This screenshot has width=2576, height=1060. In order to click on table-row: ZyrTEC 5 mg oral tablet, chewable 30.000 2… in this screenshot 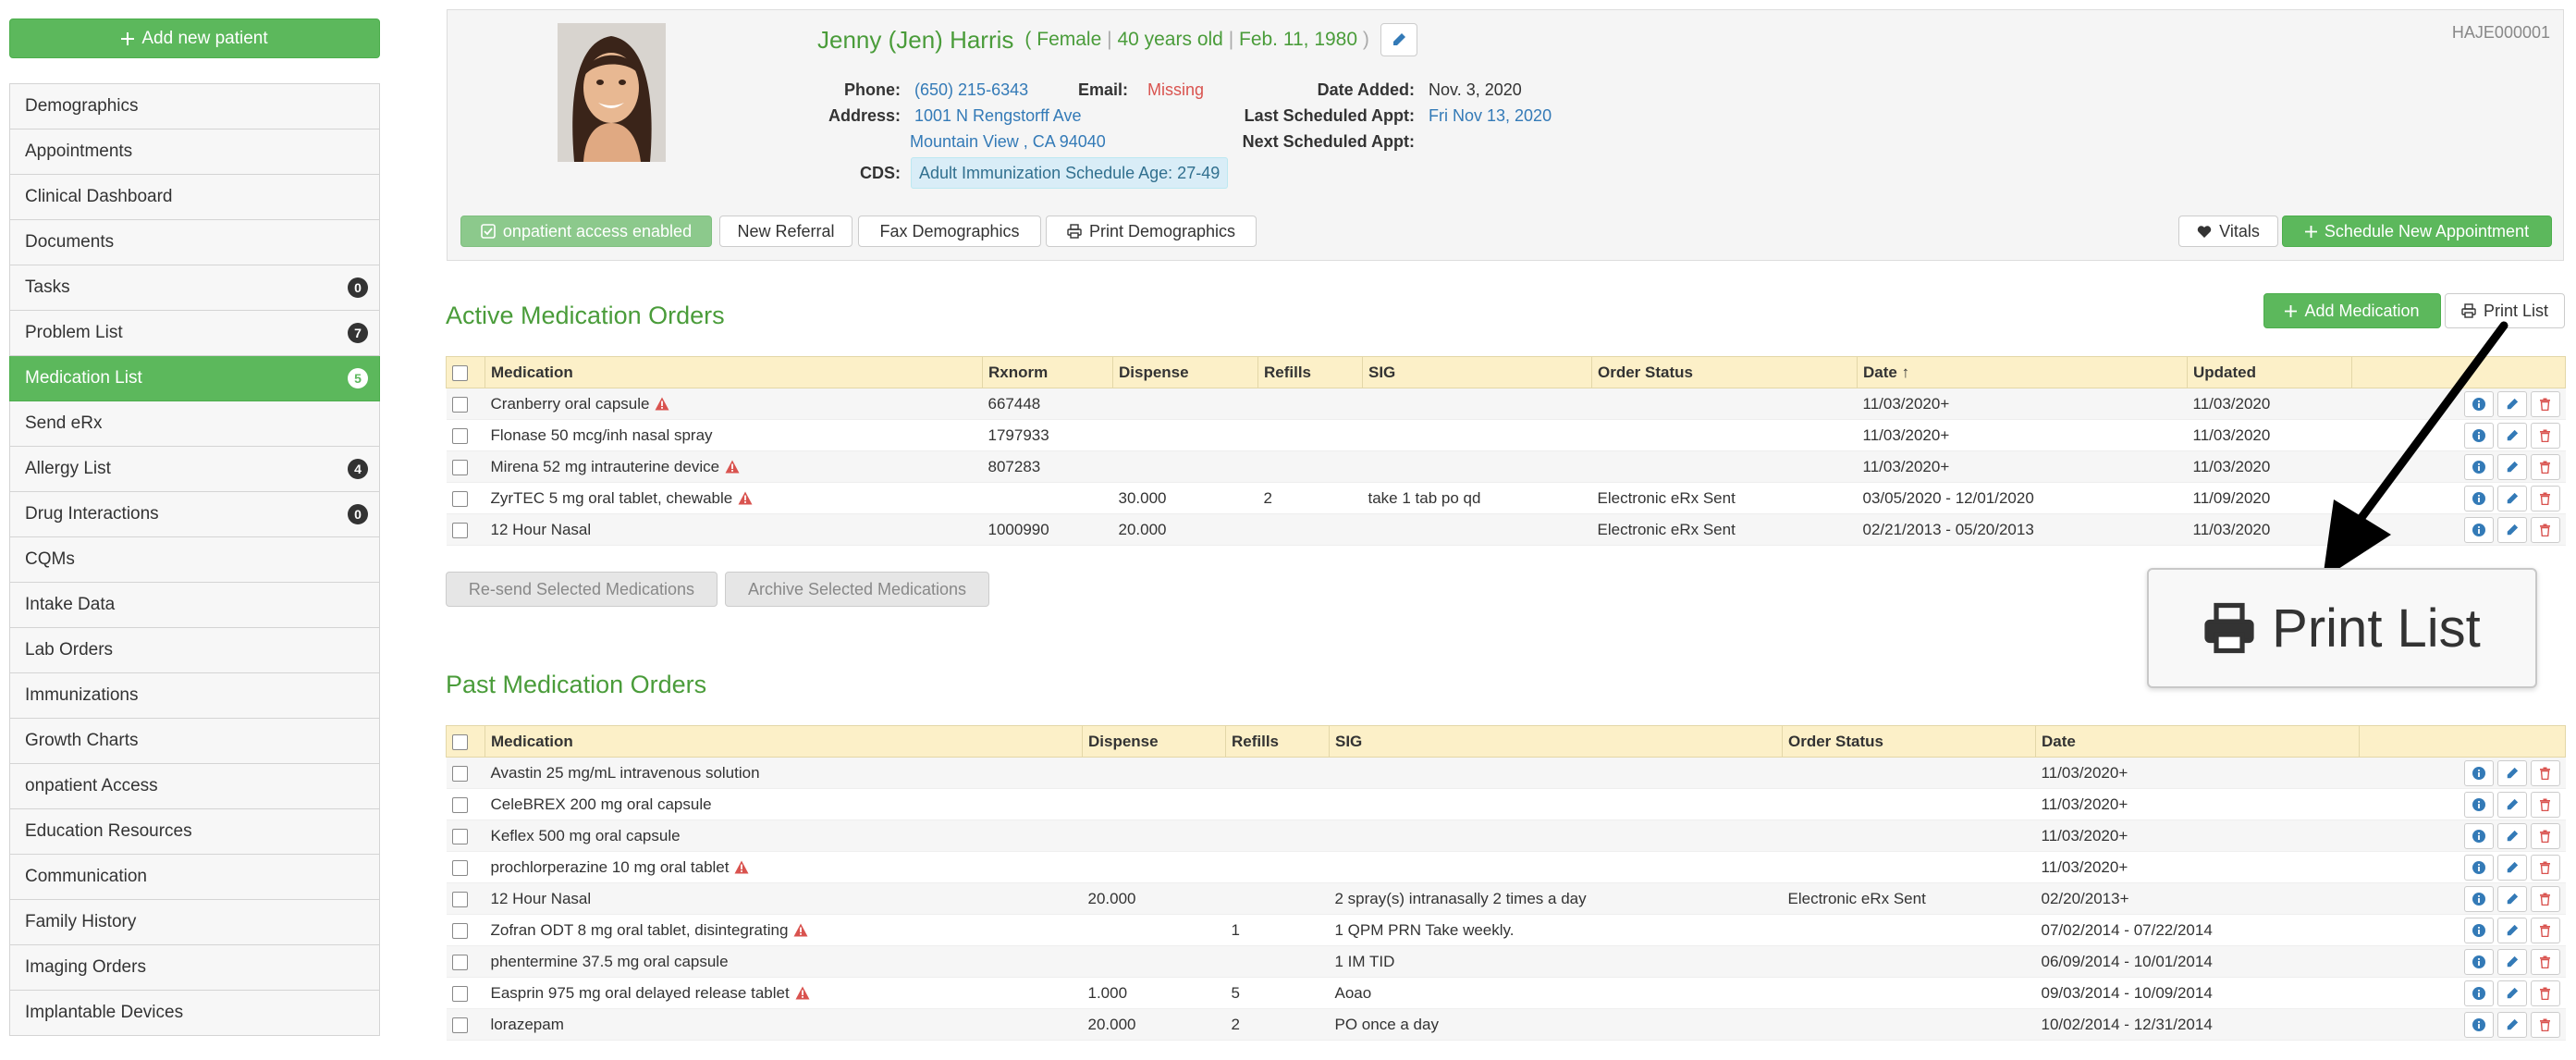, I will do `click(1506, 498)`.